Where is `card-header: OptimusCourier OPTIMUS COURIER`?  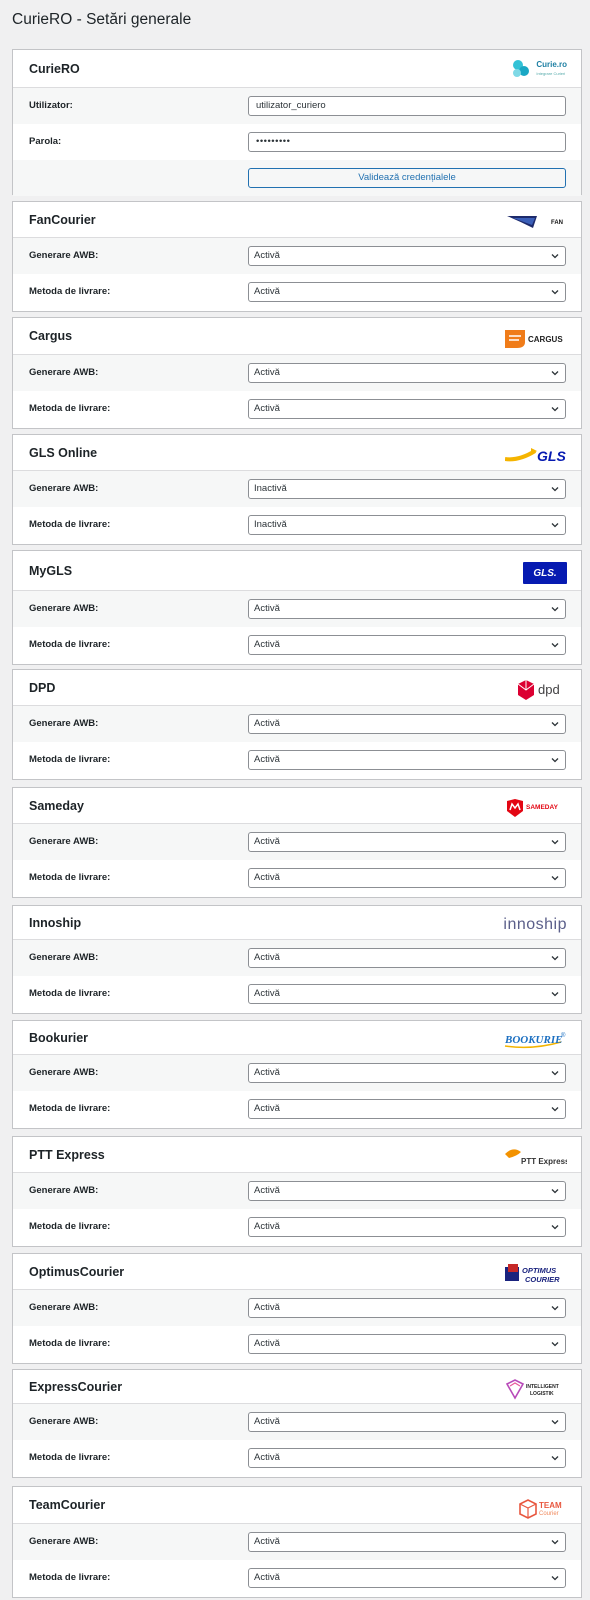 card-header: OptimusCourier OPTIMUS COURIER is located at coordinates (297, 1272).